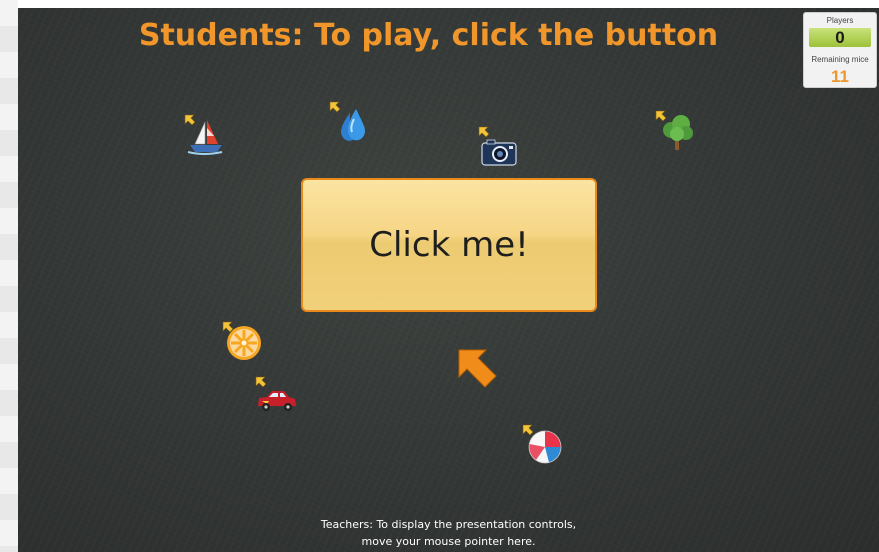  I want to click on water-drop-icon, so click(347, 121).